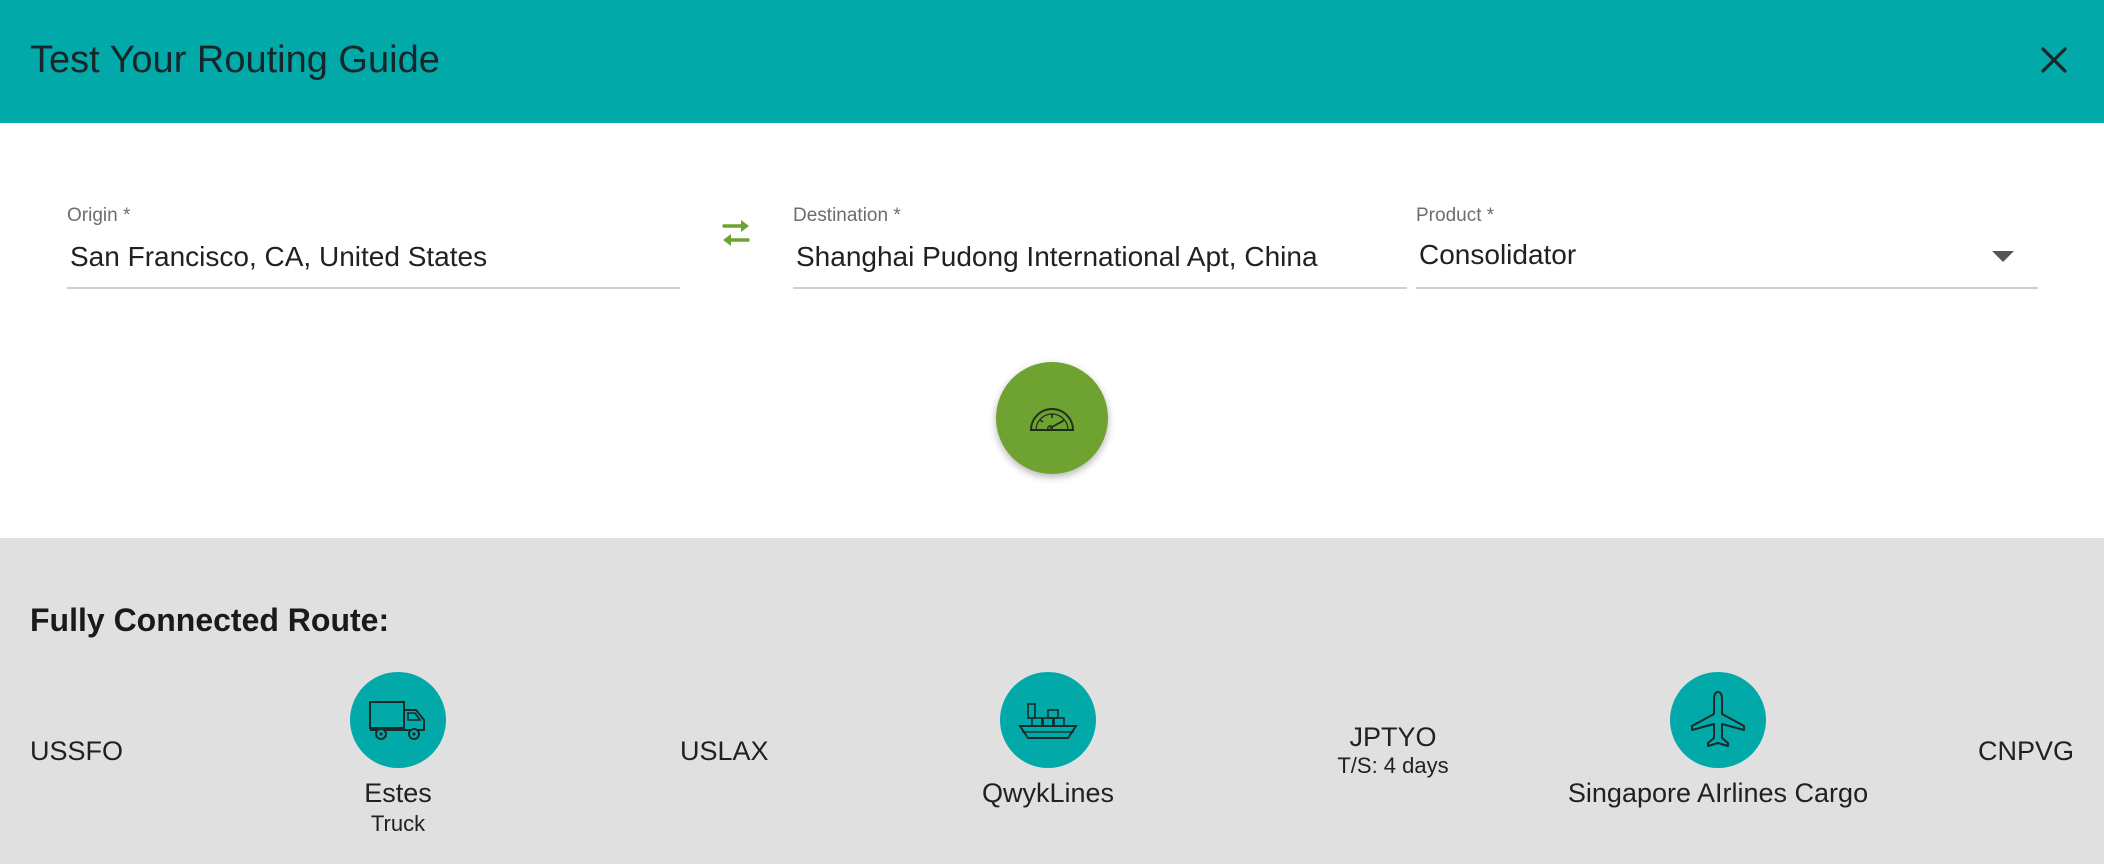 The image size is (2104, 864). What do you see at coordinates (1393, 765) in the screenshot?
I see `transit-time: T/S: 4 days` at bounding box center [1393, 765].